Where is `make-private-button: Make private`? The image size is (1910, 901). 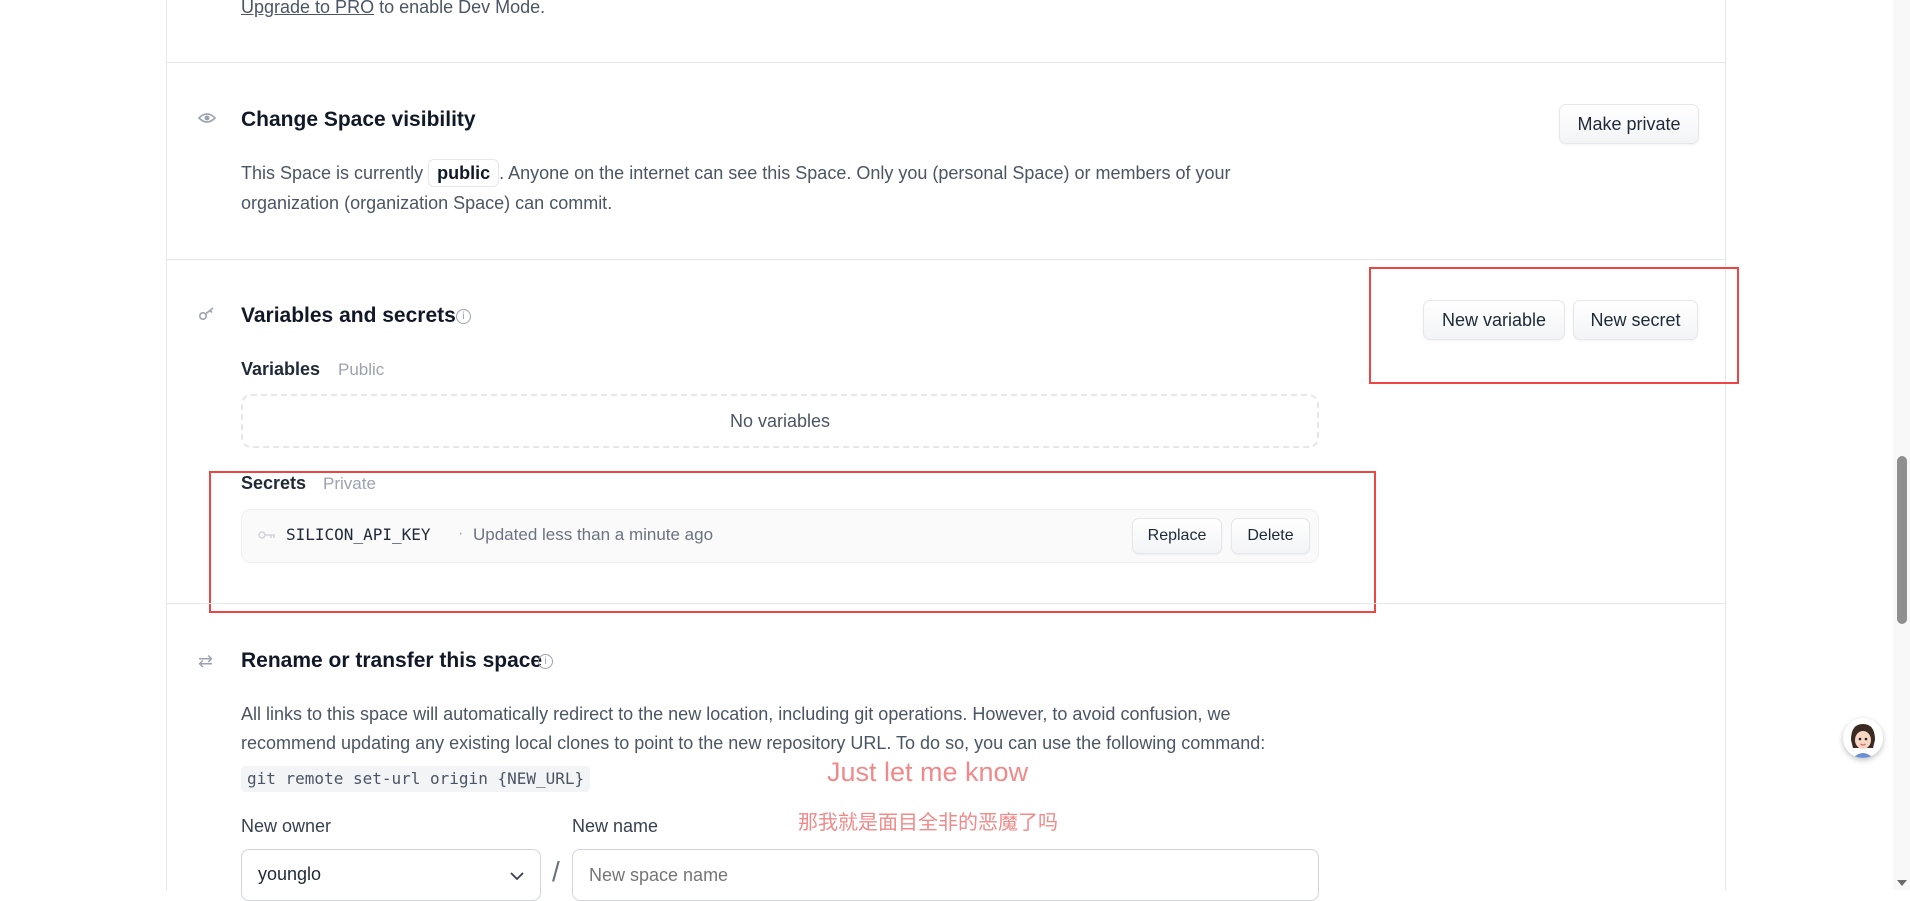
make-private-button: Make private is located at coordinates (1629, 124).